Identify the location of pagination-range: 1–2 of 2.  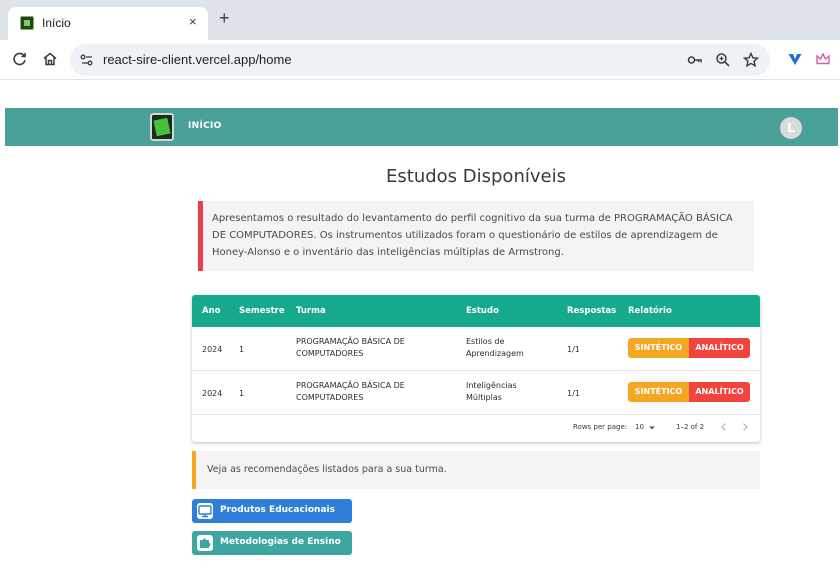
(690, 427).